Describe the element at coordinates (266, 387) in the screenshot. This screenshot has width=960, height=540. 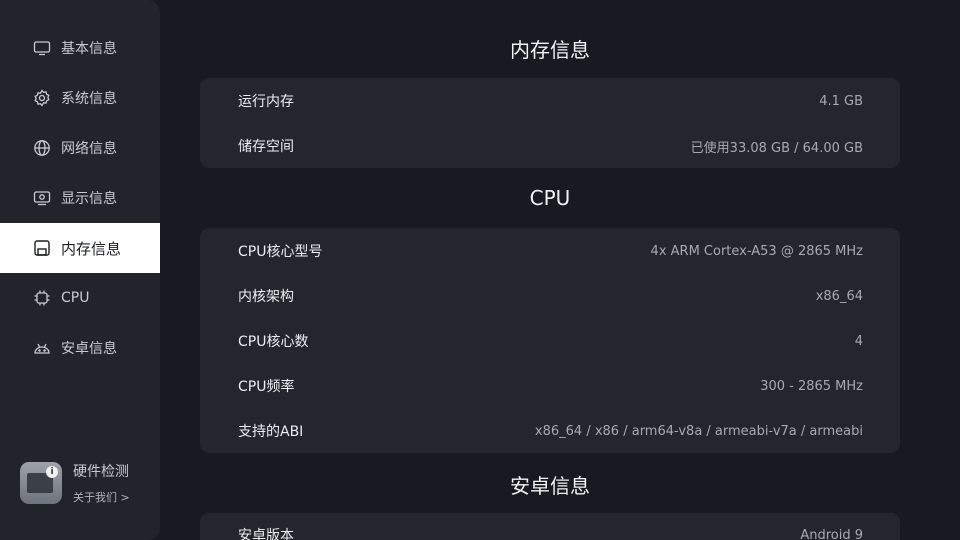
I see `info-key: CPU频率` at that location.